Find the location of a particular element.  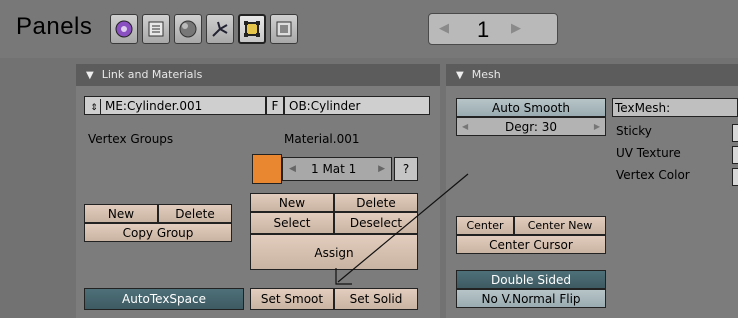

auto-smooth-toggle: Auto Smooth is located at coordinates (531, 107).